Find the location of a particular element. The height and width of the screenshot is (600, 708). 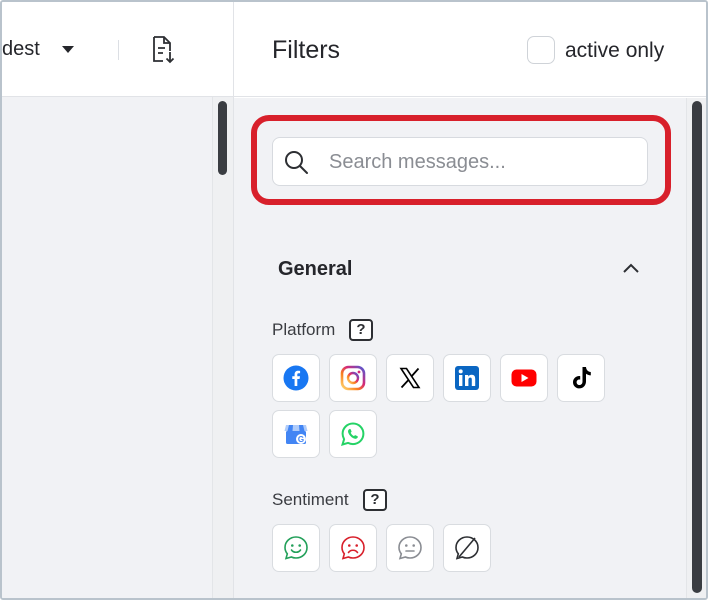

platform-google-business-button: G is located at coordinates (296, 434).